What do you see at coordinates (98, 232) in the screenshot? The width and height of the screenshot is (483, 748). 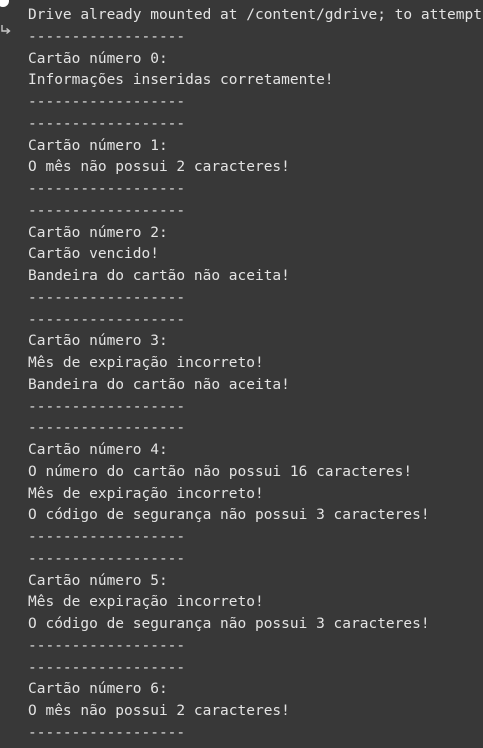 I see `output-line: Cartão número 2:` at bounding box center [98, 232].